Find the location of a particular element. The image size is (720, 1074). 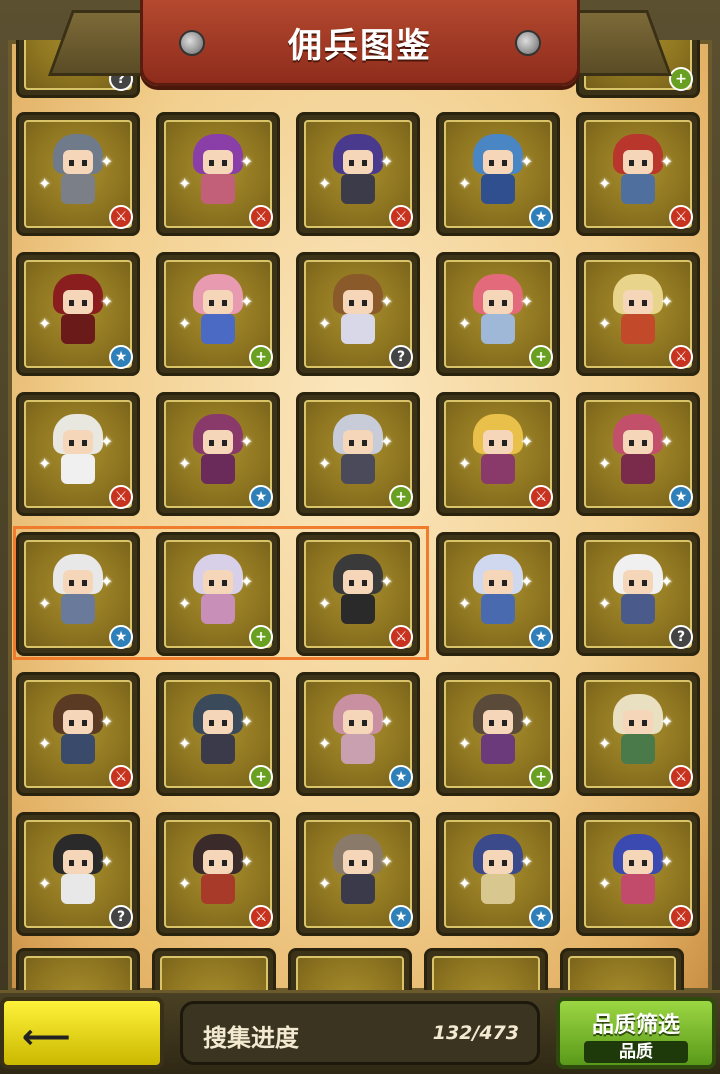

progress-count: 132/473 is located at coordinates (475, 1033).